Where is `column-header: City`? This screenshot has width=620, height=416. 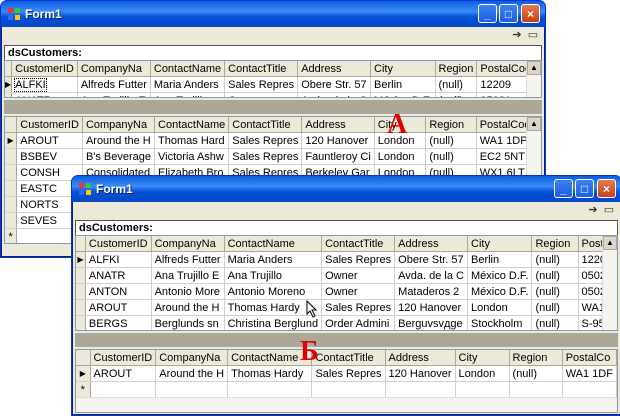 column-header: City is located at coordinates (482, 358).